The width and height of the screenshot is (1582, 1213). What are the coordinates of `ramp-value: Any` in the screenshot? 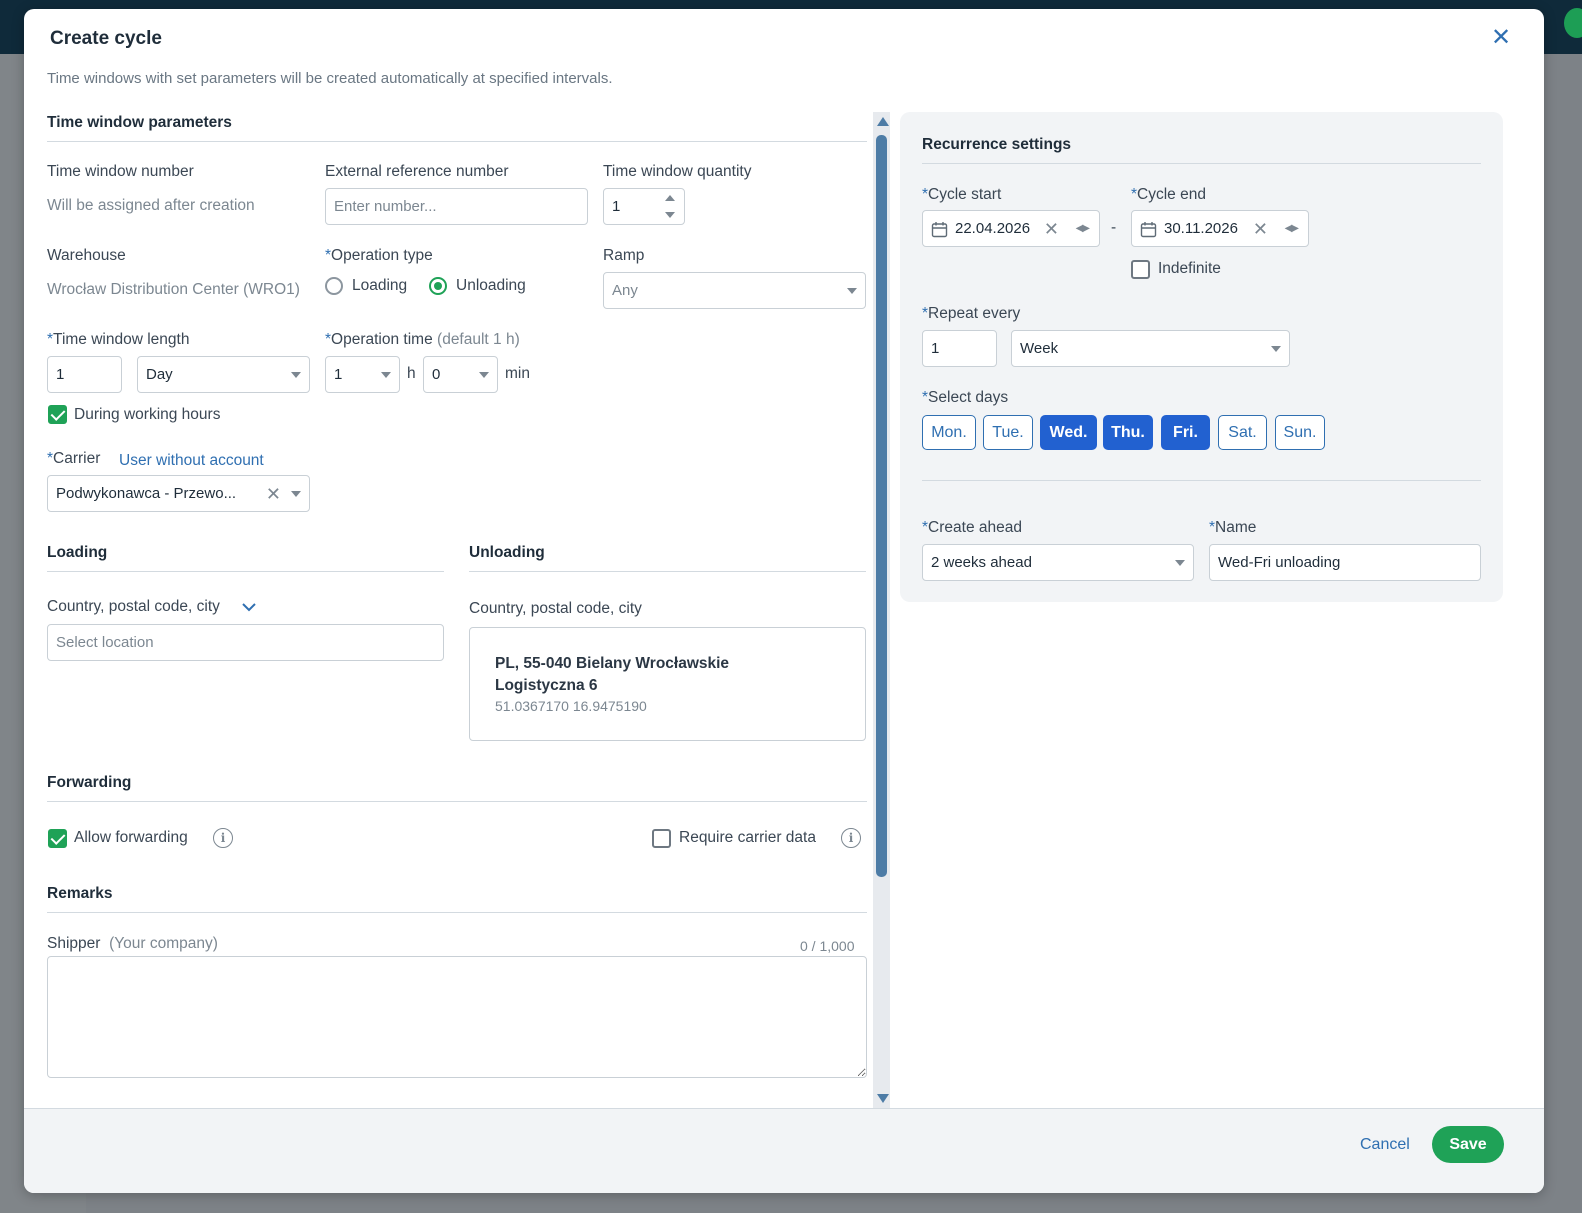 It's located at (625, 290).